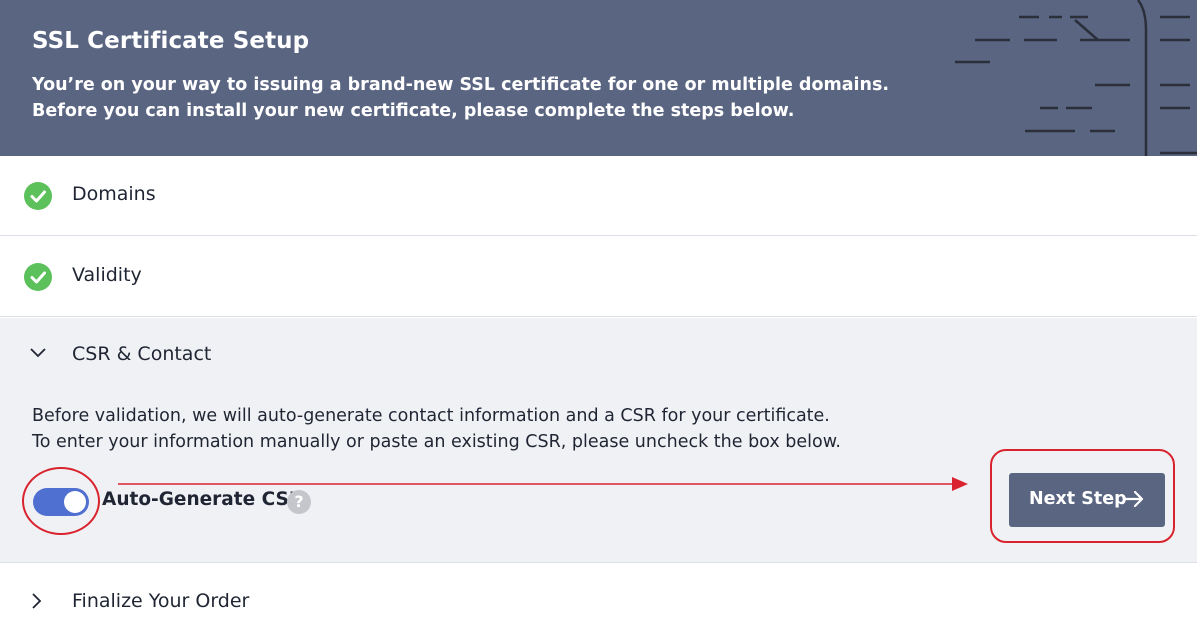 The width and height of the screenshot is (1197, 641). Describe the element at coordinates (598, 277) in the screenshot. I see `step-validity: Validity` at that location.